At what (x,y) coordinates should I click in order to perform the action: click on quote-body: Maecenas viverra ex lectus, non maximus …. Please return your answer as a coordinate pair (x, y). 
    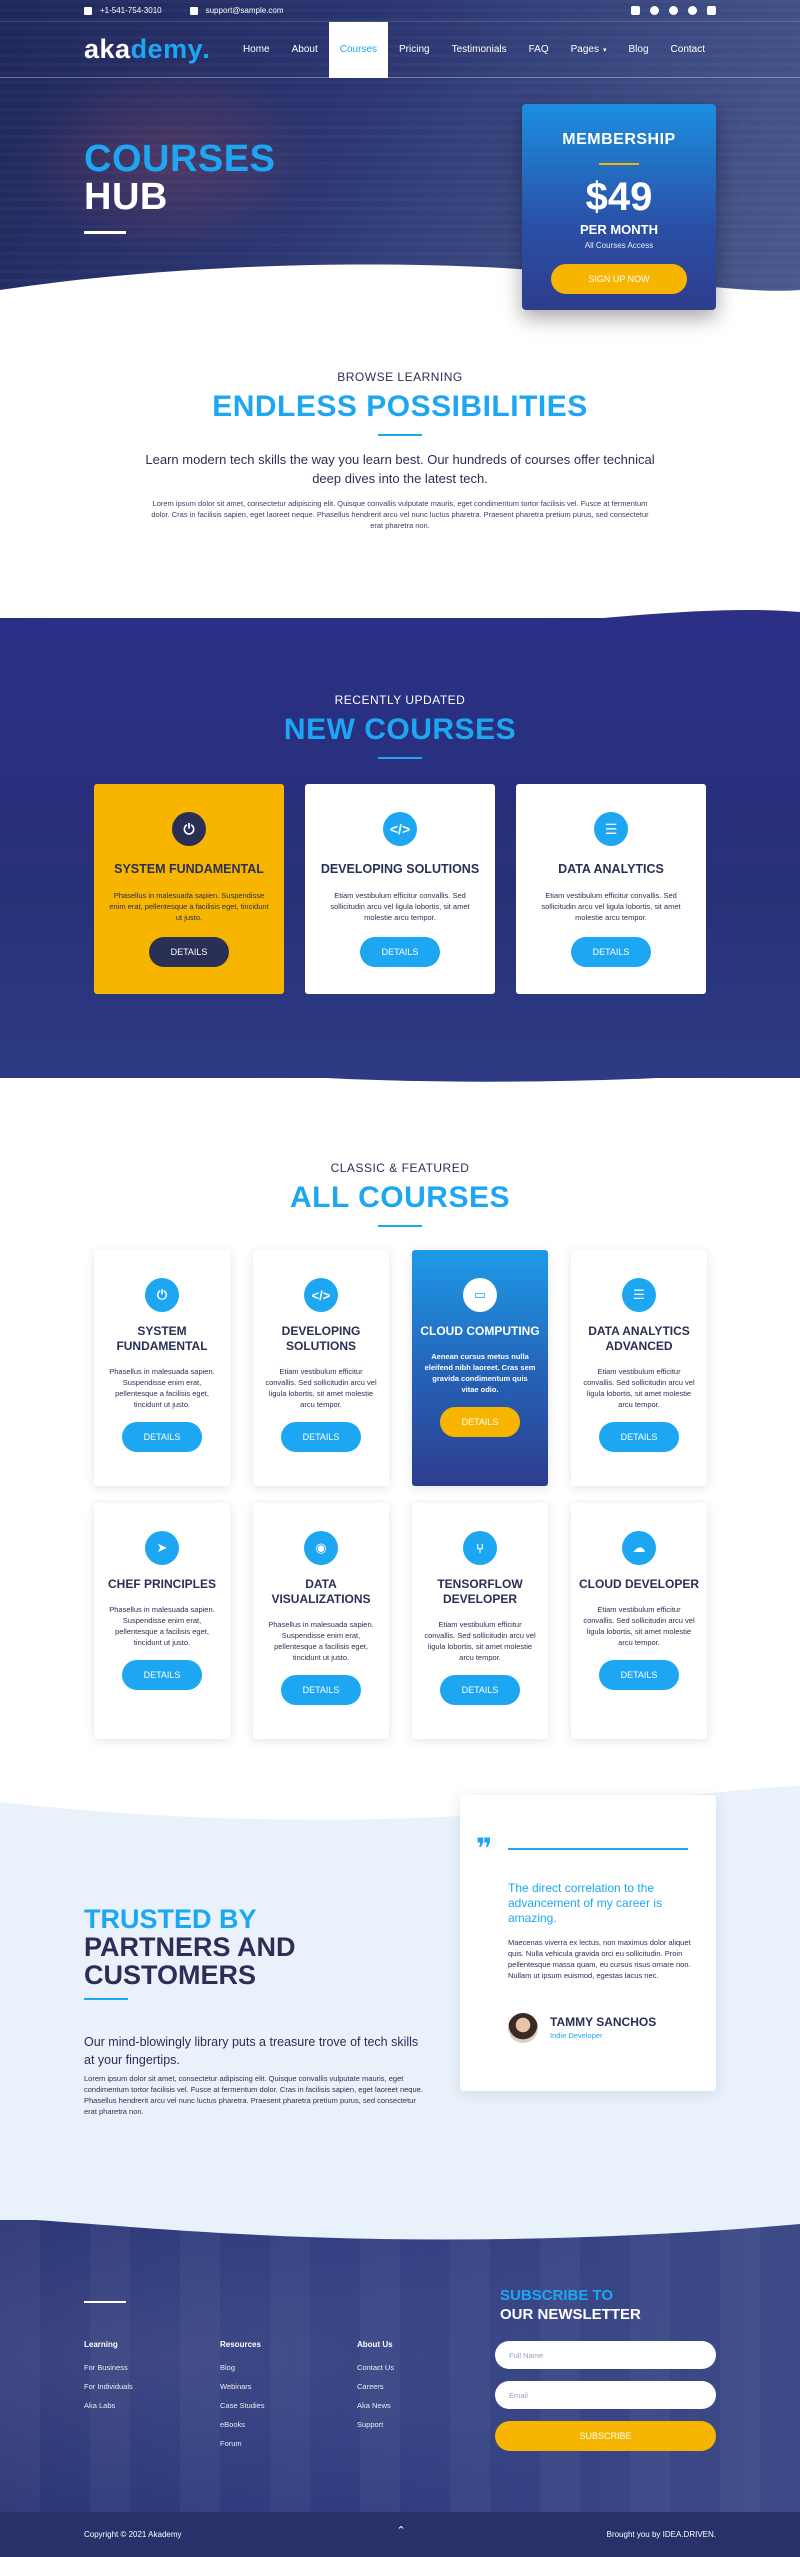
    Looking at the image, I should click on (599, 1959).